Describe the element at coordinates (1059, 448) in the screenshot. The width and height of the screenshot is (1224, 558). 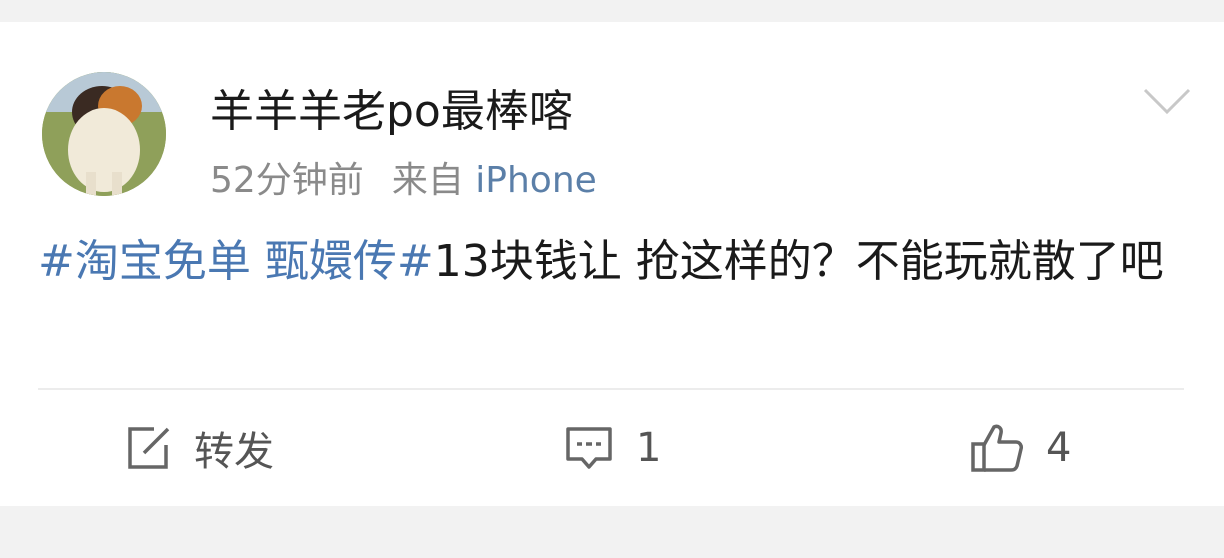
I see `like-count: 4` at that location.